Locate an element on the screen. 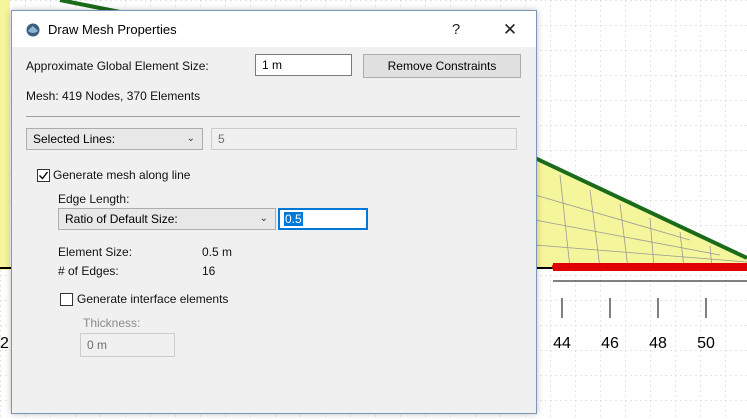  edges-value: 16 is located at coordinates (209, 271).